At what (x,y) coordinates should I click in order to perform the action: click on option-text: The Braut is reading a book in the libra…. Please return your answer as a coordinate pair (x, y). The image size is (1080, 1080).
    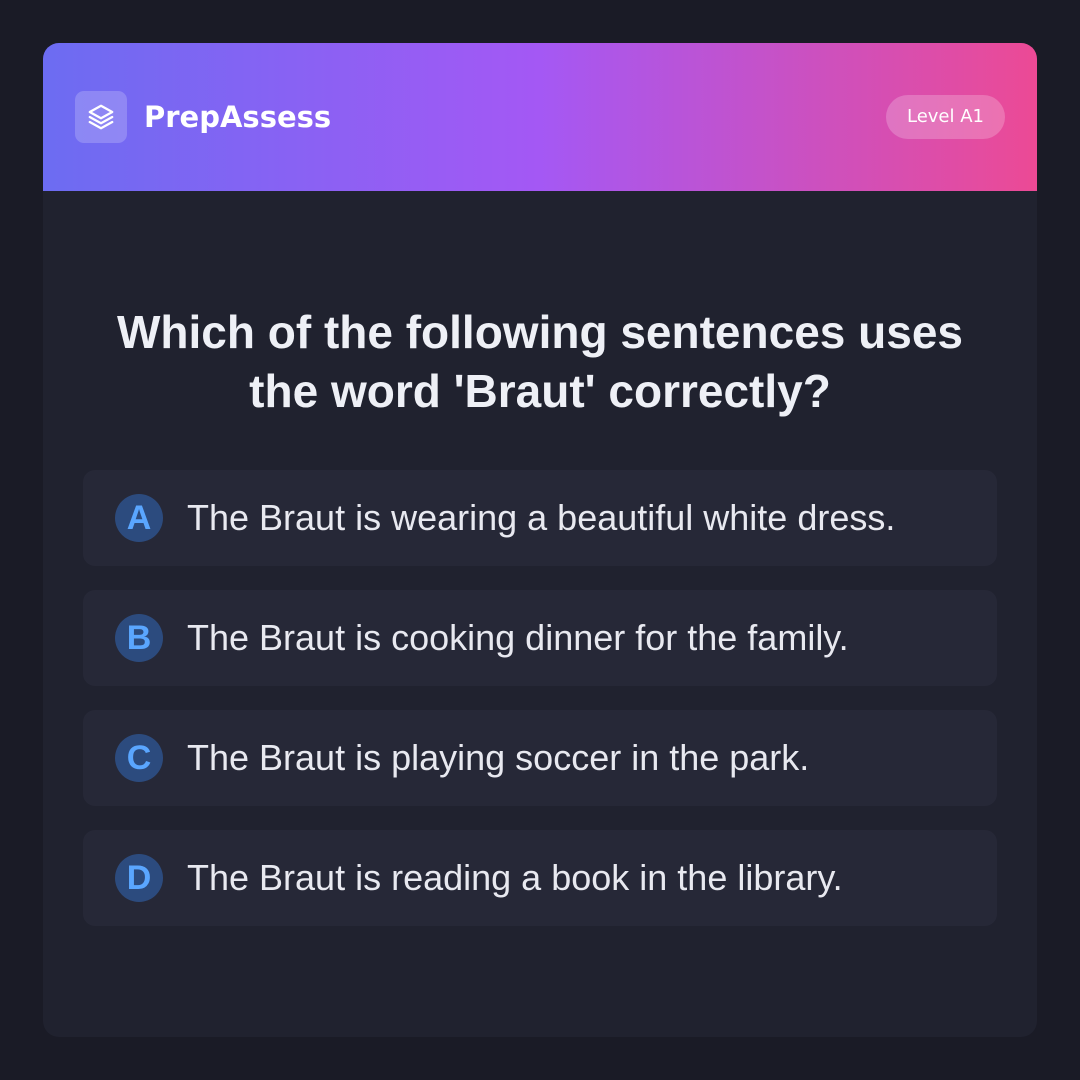
    Looking at the image, I should click on (515, 877).